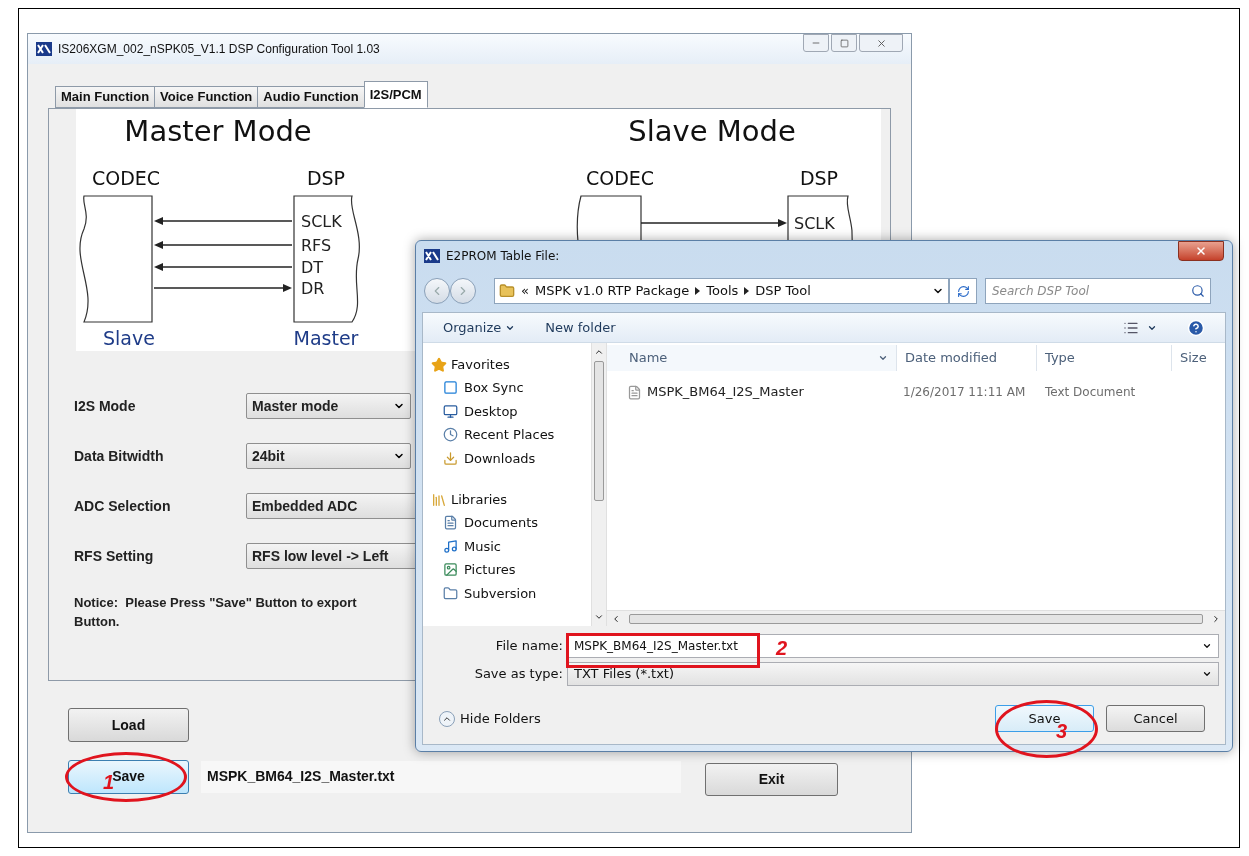  I want to click on horizontal-scrollbar, so click(916, 618).